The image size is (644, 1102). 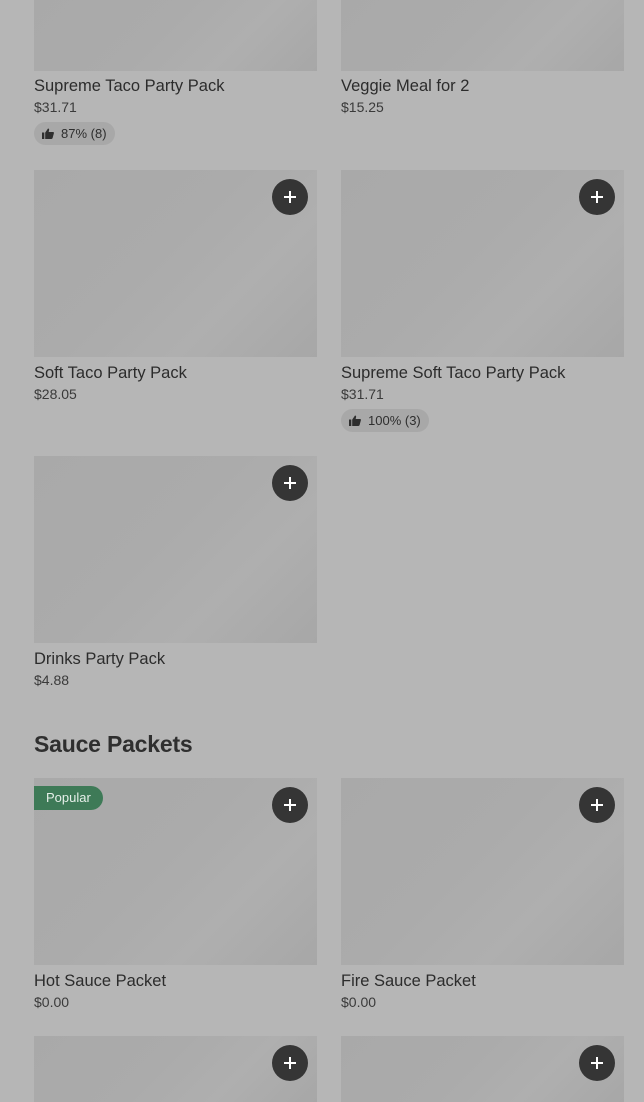 I want to click on popular-badge: Popular, so click(x=68, y=798).